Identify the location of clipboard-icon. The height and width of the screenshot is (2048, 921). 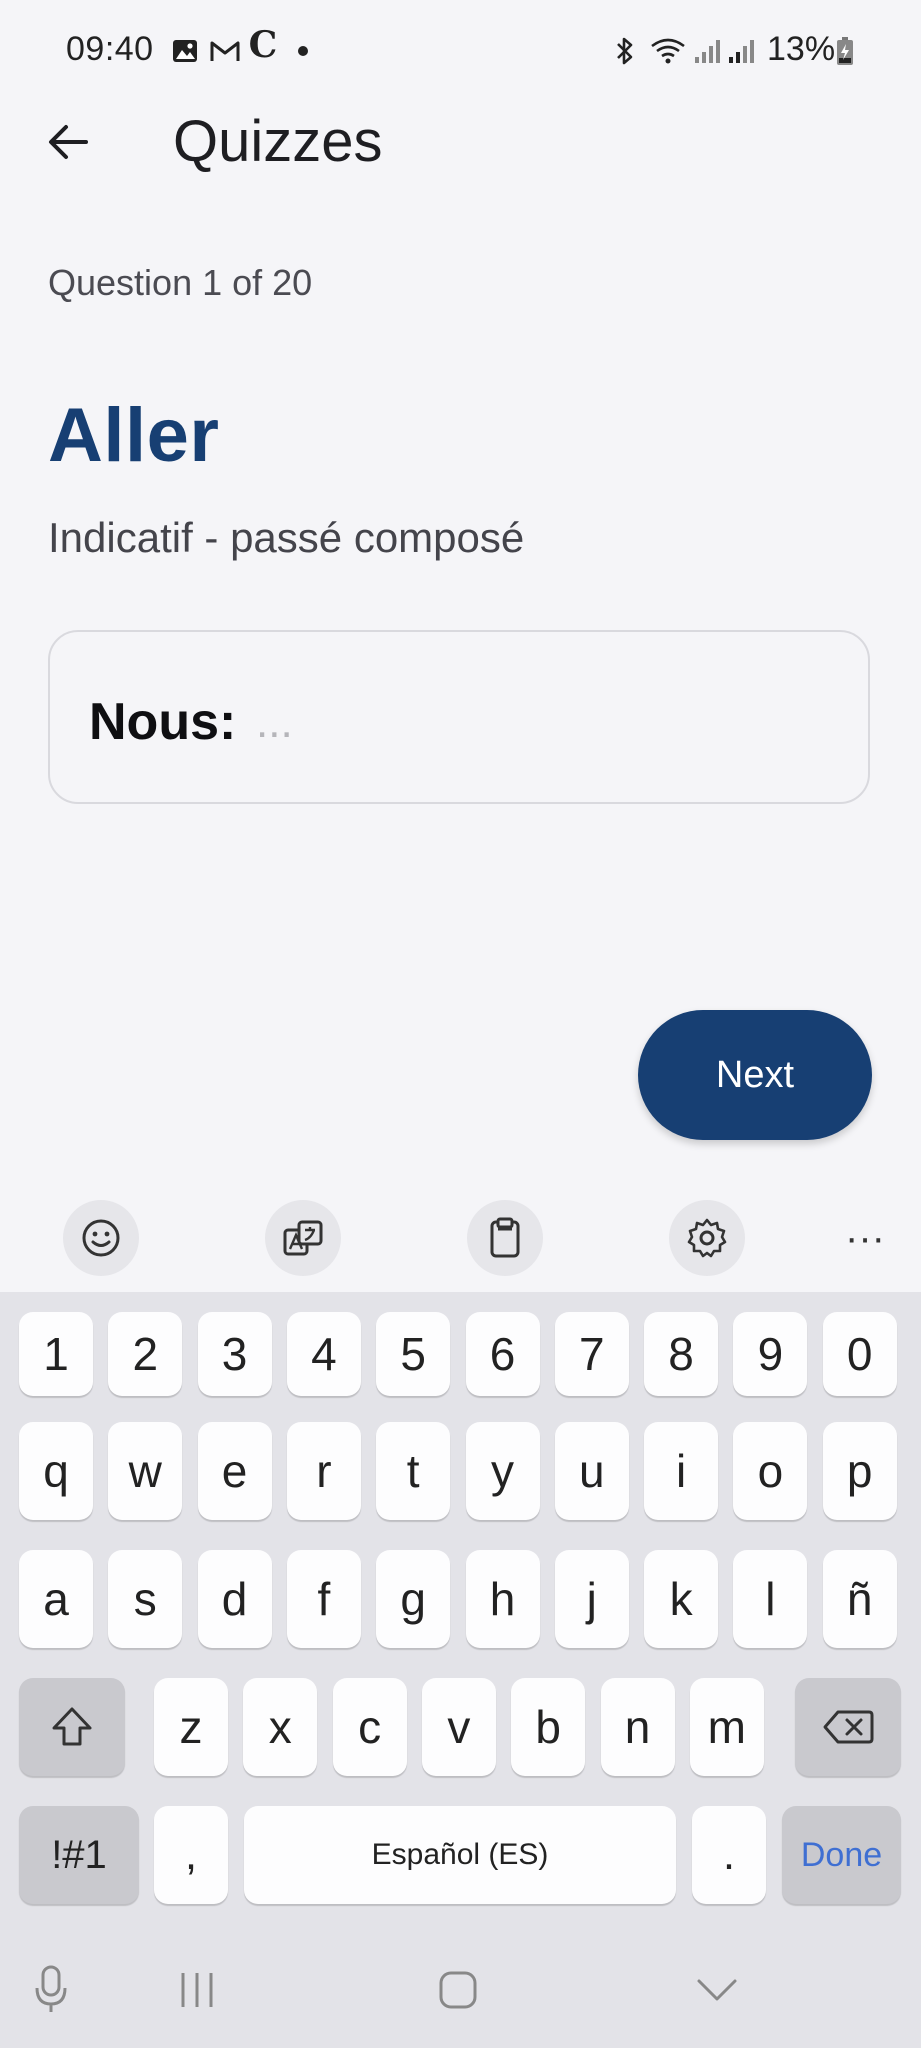
(505, 1237).